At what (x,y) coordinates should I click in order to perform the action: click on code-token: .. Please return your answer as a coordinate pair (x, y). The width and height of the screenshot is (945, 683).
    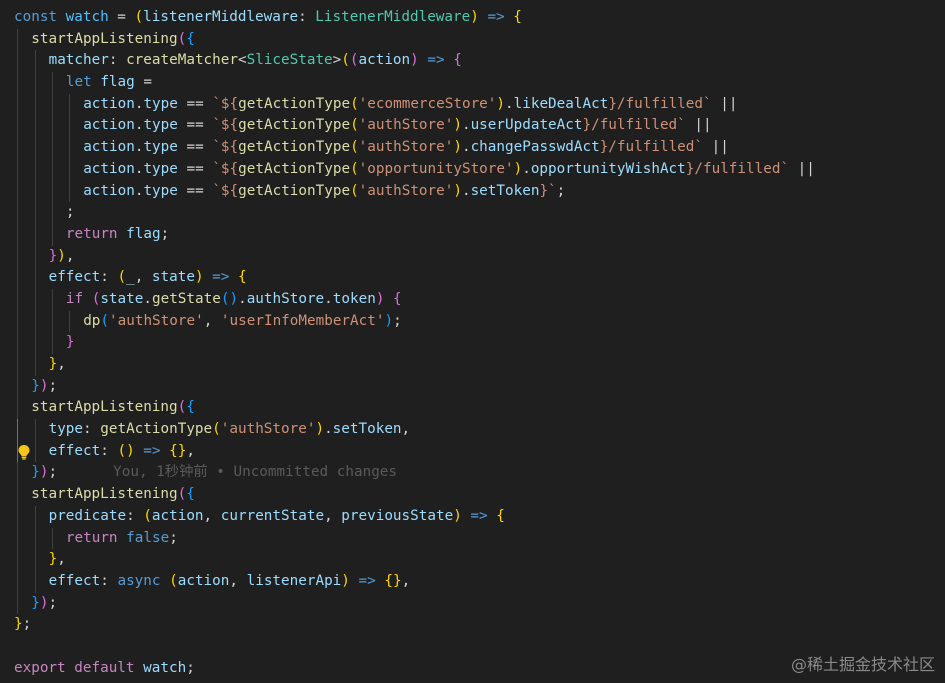
    Looking at the image, I should click on (242, 298).